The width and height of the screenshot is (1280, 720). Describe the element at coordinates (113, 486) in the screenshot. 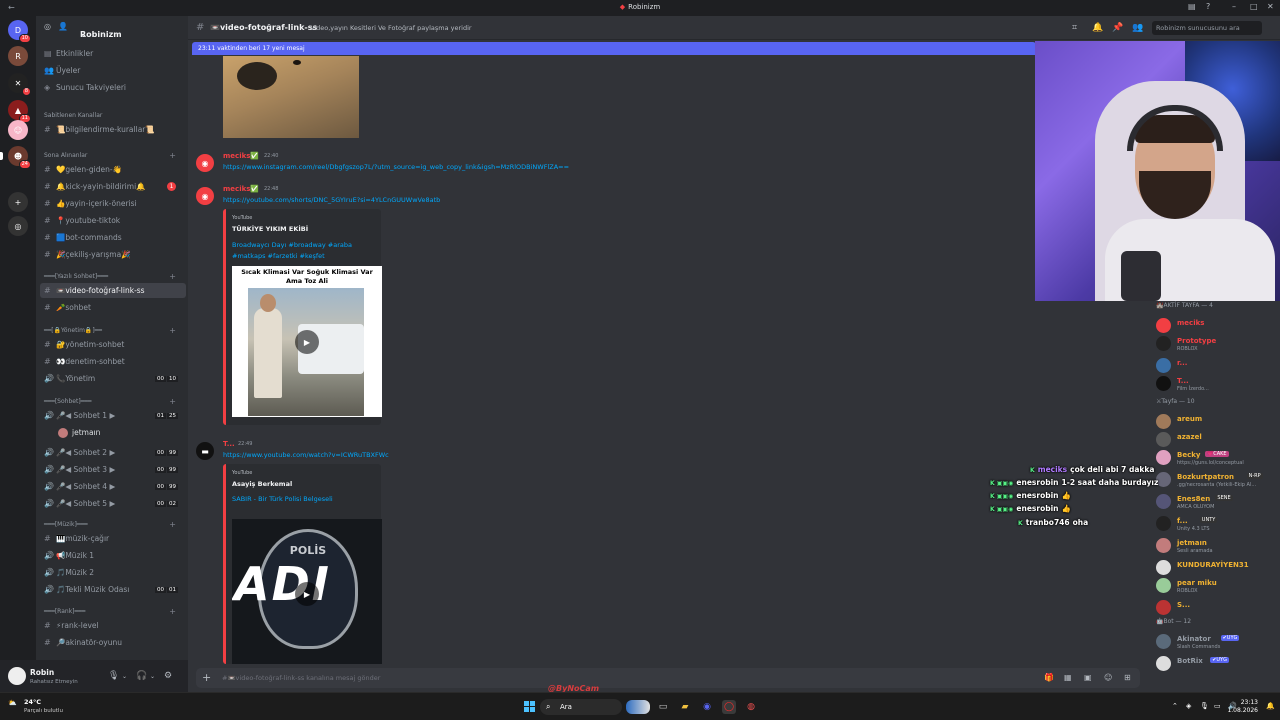

I see `voice-channel: 🔊 🎤◀ Sohbet 4 ▶ 00 99` at that location.